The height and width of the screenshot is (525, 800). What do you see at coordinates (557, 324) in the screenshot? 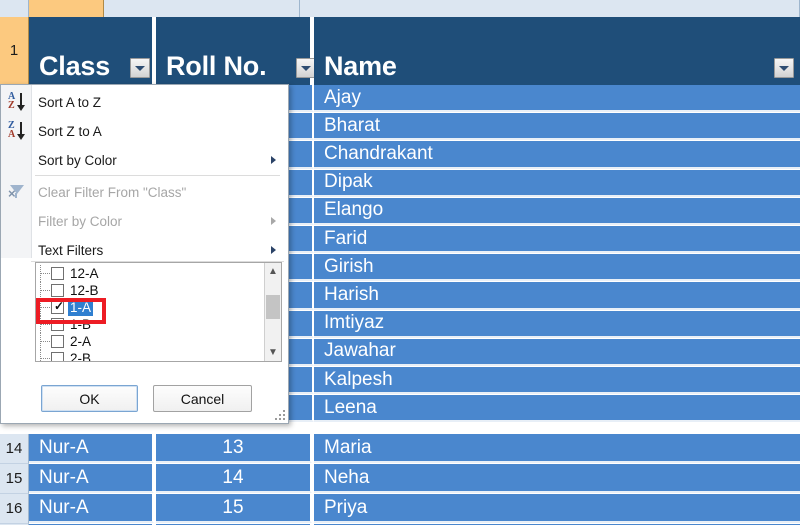
I see `cell-name: Imtiyaz` at bounding box center [557, 324].